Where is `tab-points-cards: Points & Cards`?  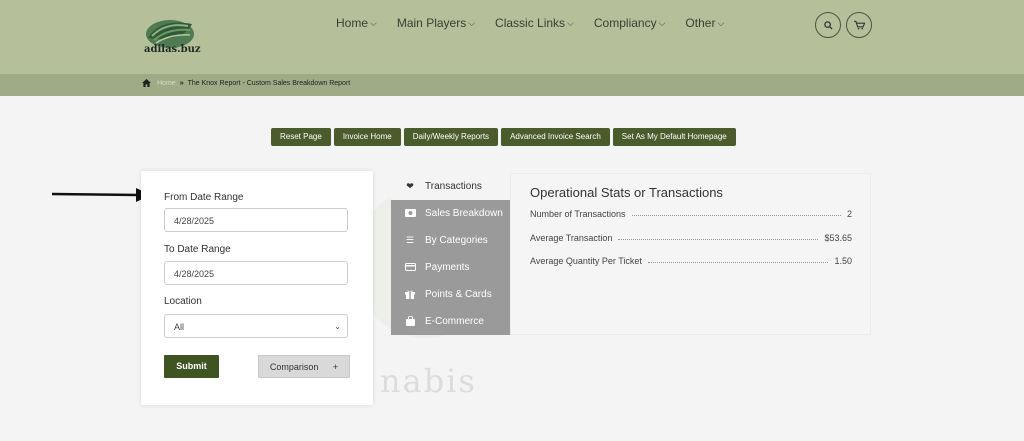 tab-points-cards: Points & Cards is located at coordinates (450, 294).